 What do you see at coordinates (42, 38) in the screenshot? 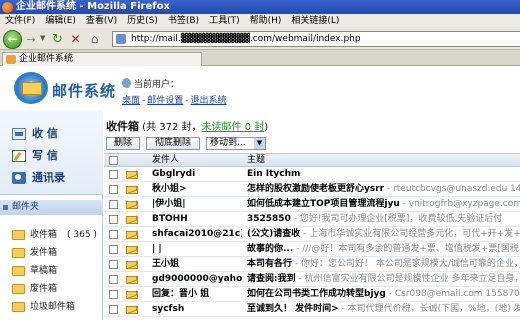
I see `history-dropdown-icon: ▼` at bounding box center [42, 38].